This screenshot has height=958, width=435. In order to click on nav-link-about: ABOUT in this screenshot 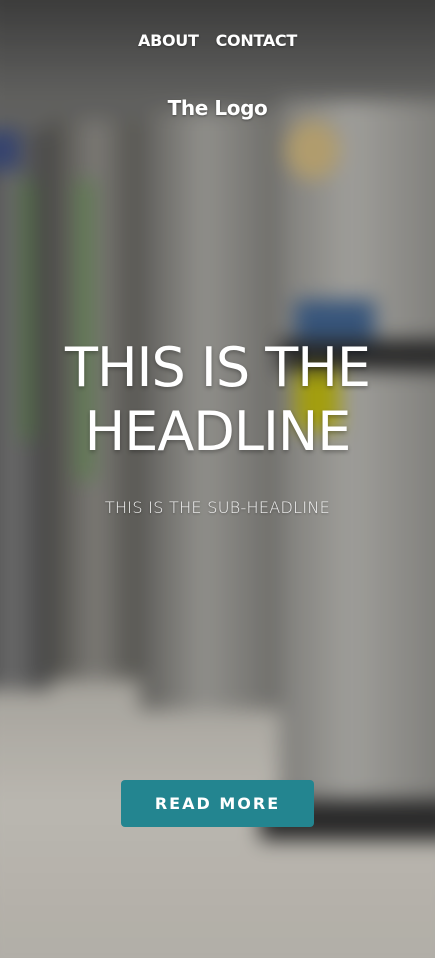, I will do `click(168, 40)`.